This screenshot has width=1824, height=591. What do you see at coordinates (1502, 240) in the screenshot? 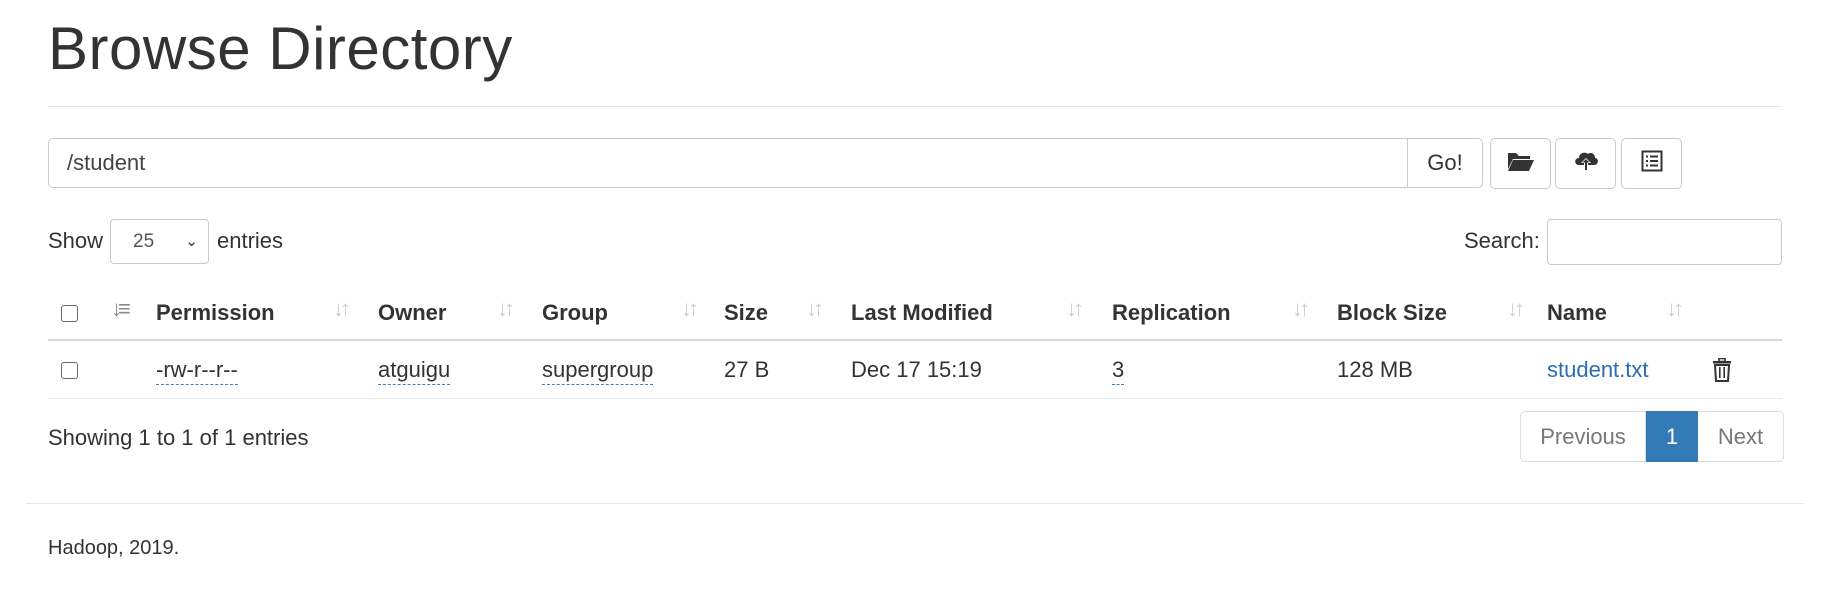
I see `search-label: Search:` at bounding box center [1502, 240].